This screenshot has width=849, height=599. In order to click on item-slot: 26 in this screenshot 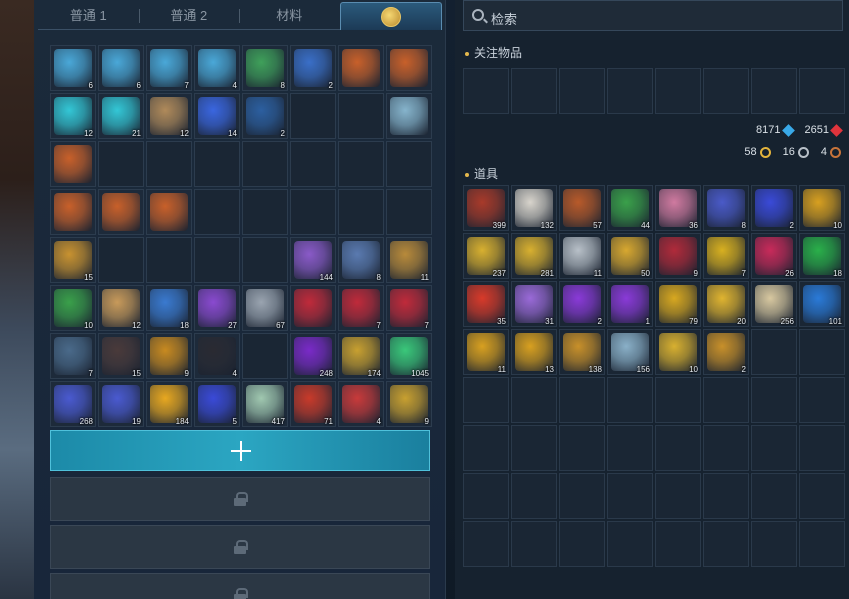, I will do `click(774, 256)`.